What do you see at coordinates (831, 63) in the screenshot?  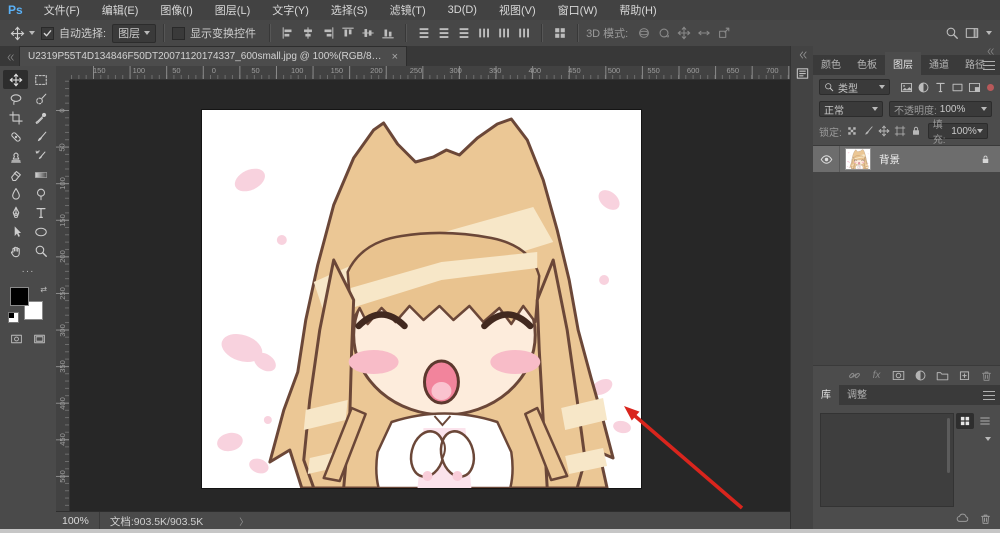 I see `tab-color: 颜色` at bounding box center [831, 63].